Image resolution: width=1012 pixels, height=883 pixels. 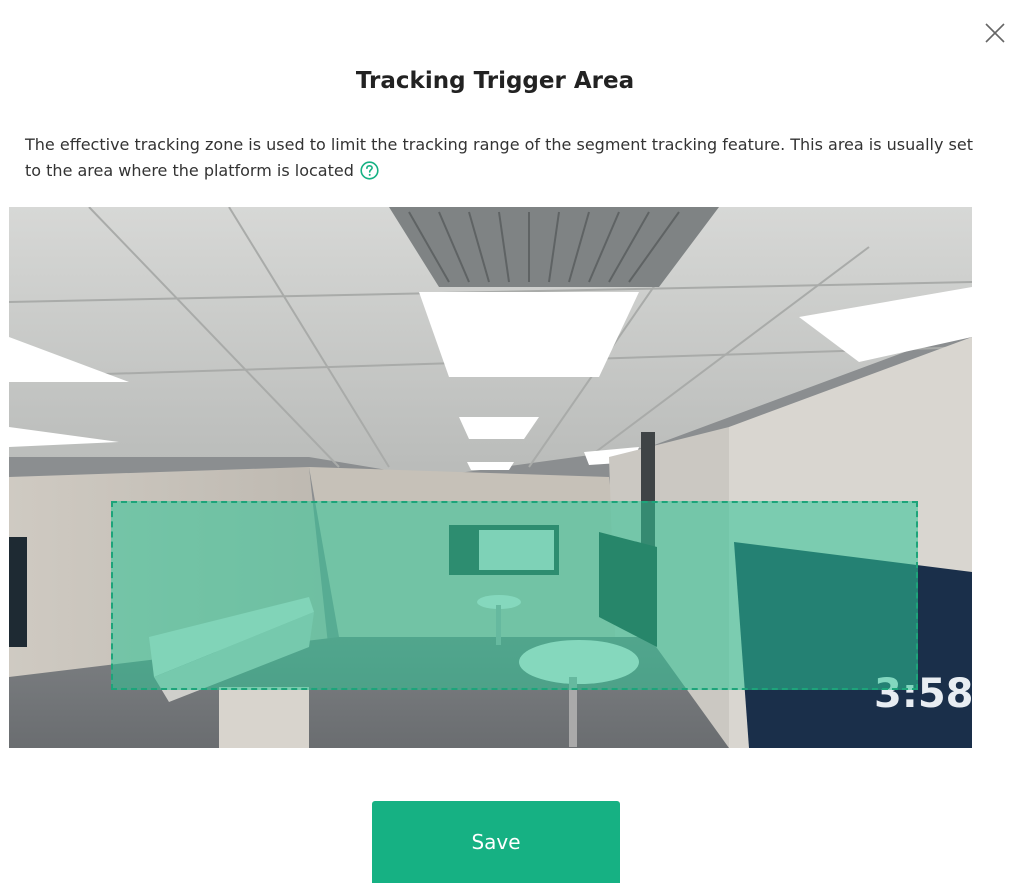 I want to click on question-circle-icon, so click(x=369, y=170).